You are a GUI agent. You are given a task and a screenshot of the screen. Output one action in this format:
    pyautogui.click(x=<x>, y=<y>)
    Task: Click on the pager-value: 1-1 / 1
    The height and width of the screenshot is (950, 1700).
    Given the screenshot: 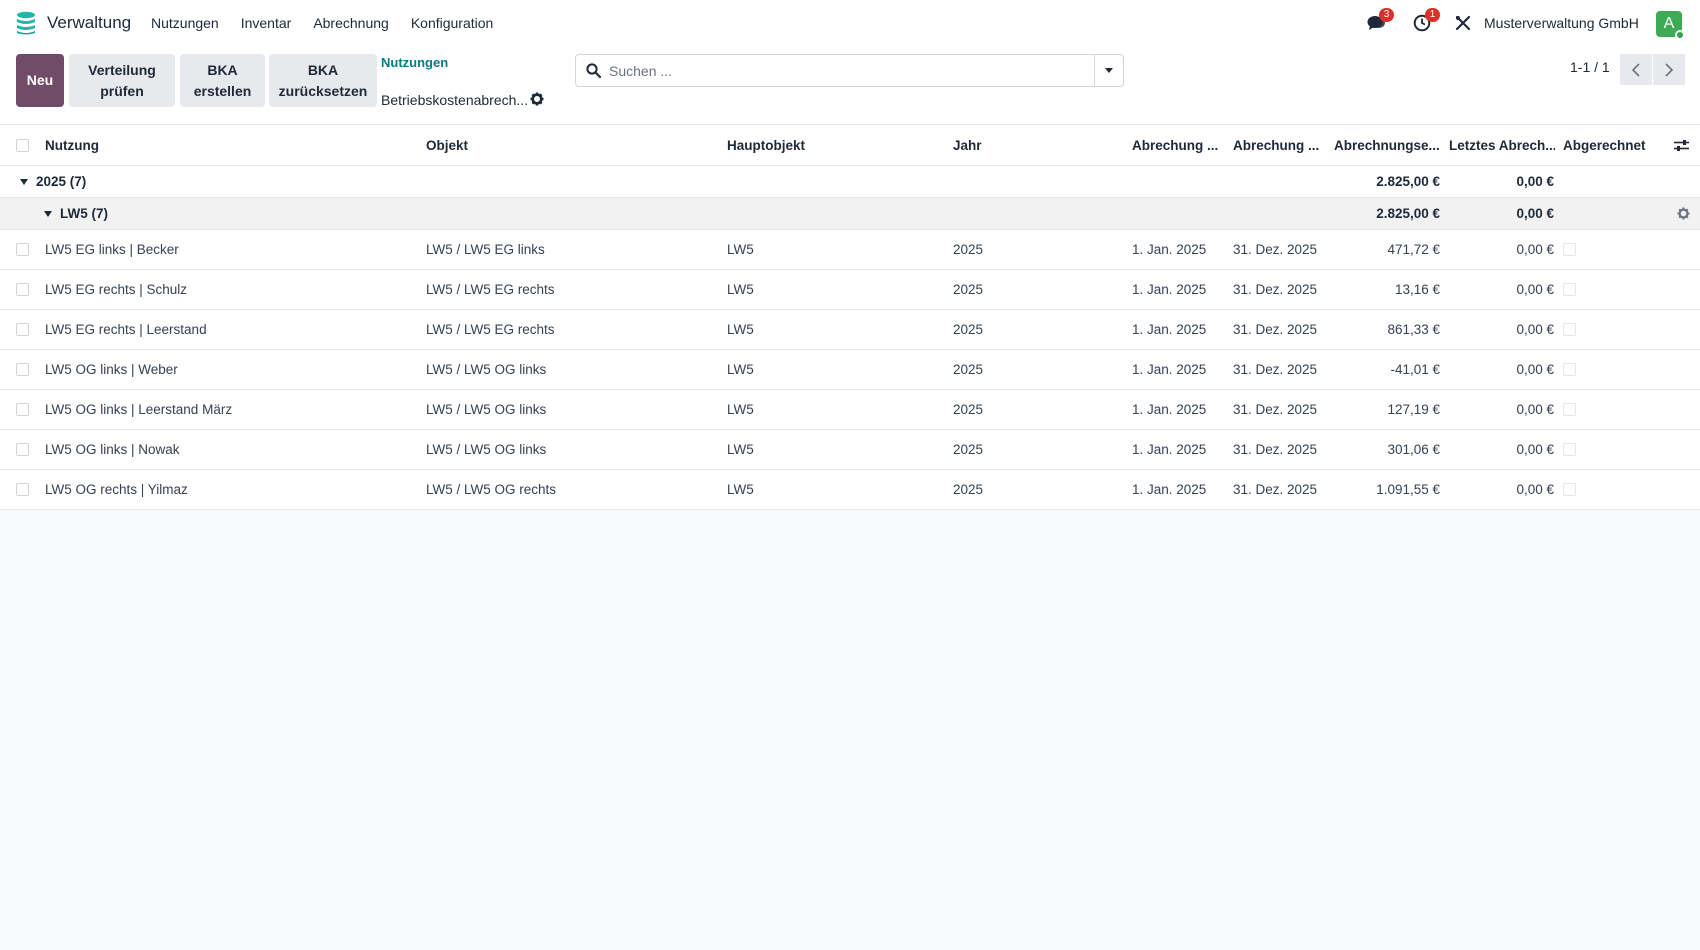 What is the action you would take?
    pyautogui.click(x=1590, y=67)
    